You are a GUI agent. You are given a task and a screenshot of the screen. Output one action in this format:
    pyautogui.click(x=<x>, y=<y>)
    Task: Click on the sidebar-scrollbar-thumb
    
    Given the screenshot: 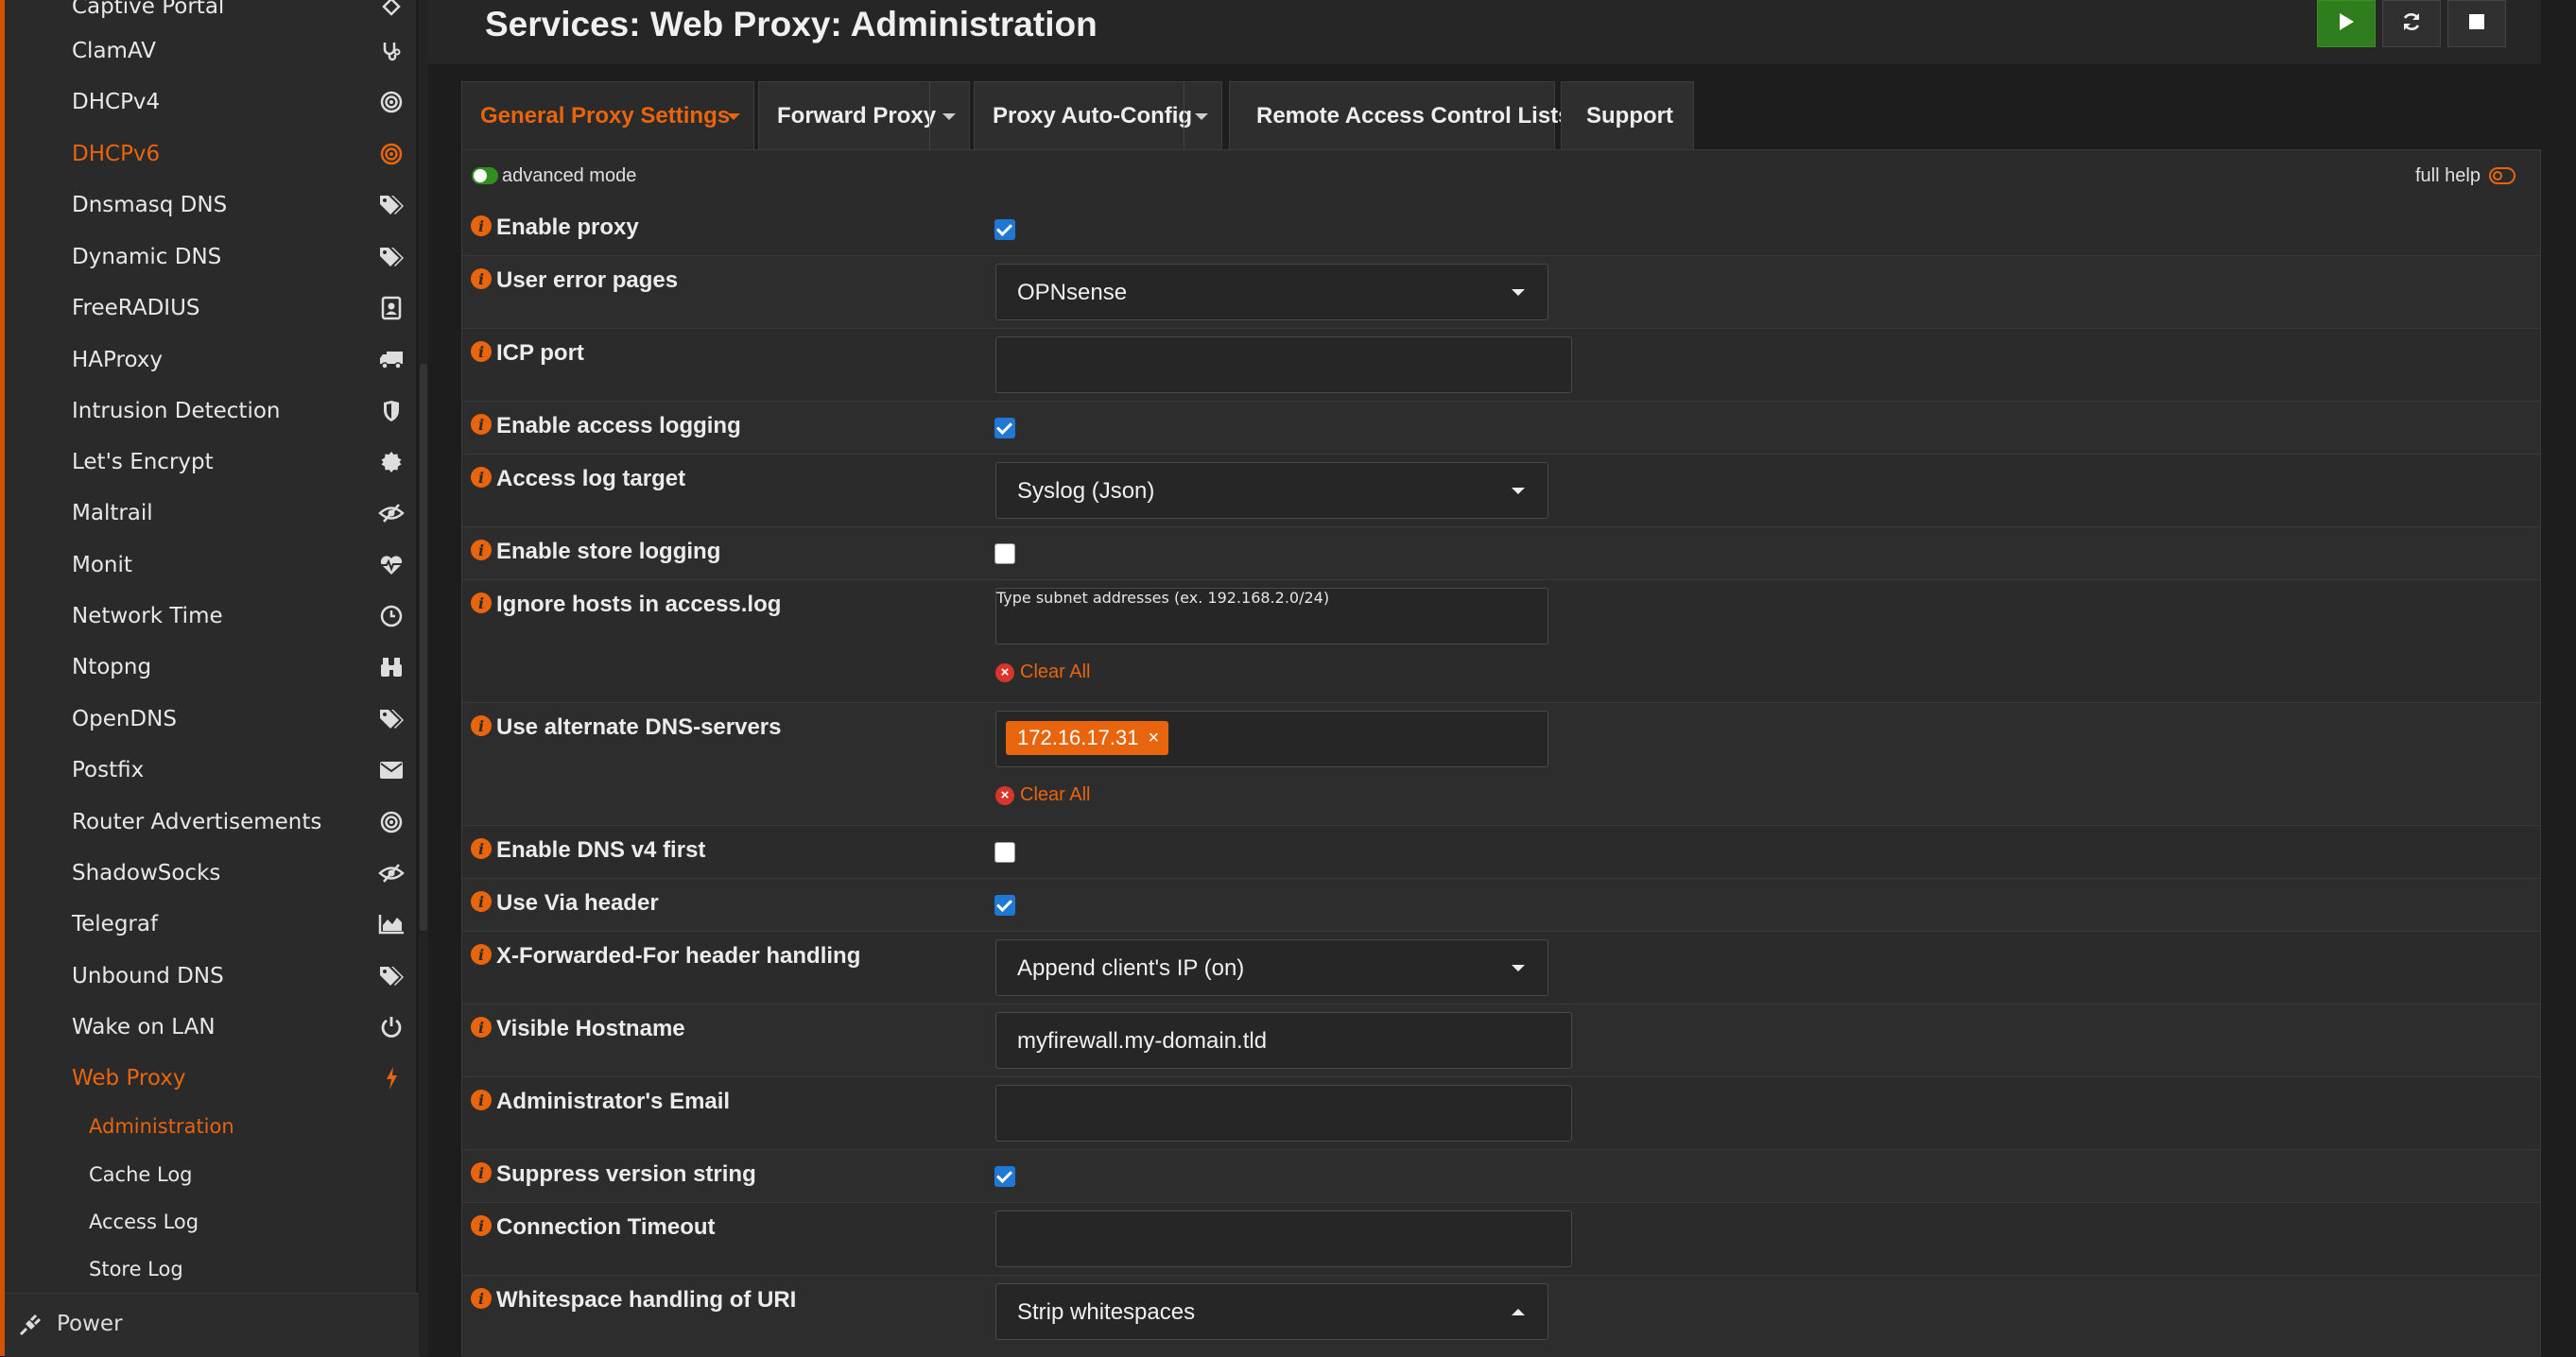 What is the action you would take?
    pyautogui.click(x=423, y=647)
    